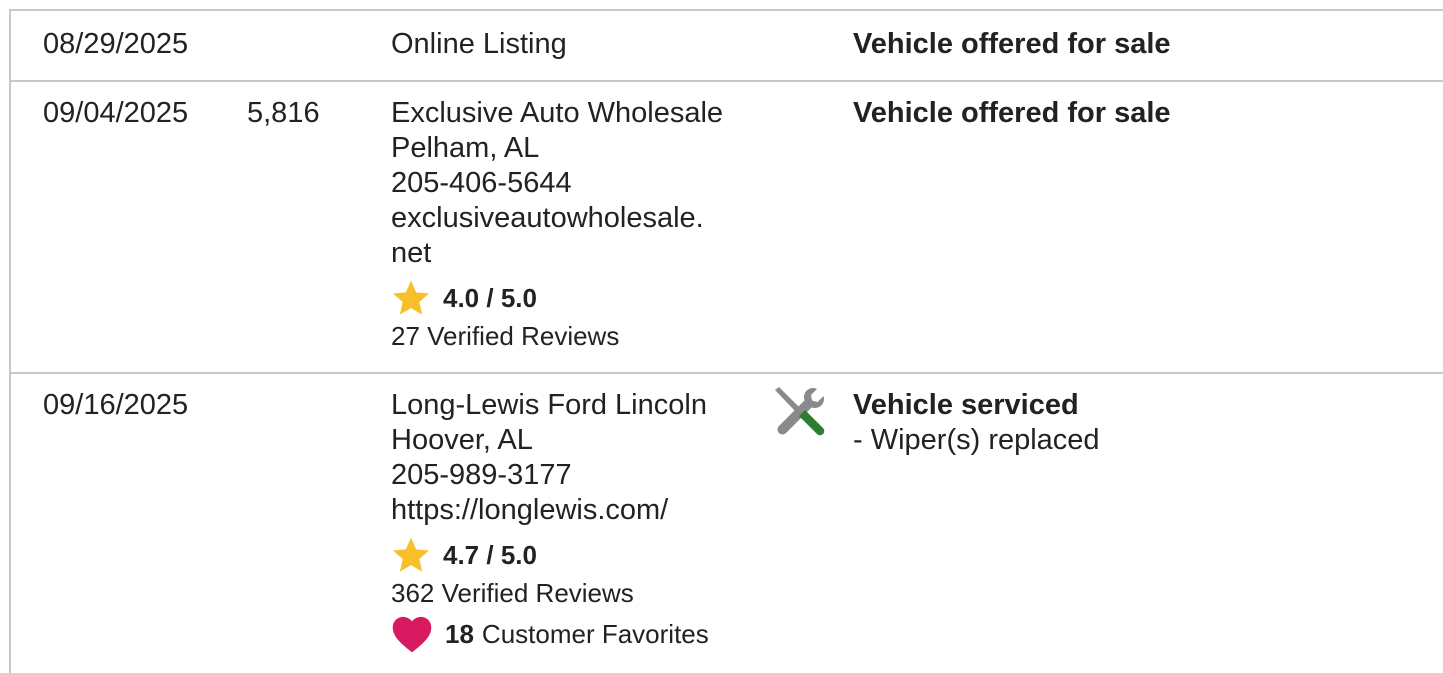 The height and width of the screenshot is (673, 1443). I want to click on record-comments: Vehicle serviced - Wiper(s) replaced, so click(976, 423).